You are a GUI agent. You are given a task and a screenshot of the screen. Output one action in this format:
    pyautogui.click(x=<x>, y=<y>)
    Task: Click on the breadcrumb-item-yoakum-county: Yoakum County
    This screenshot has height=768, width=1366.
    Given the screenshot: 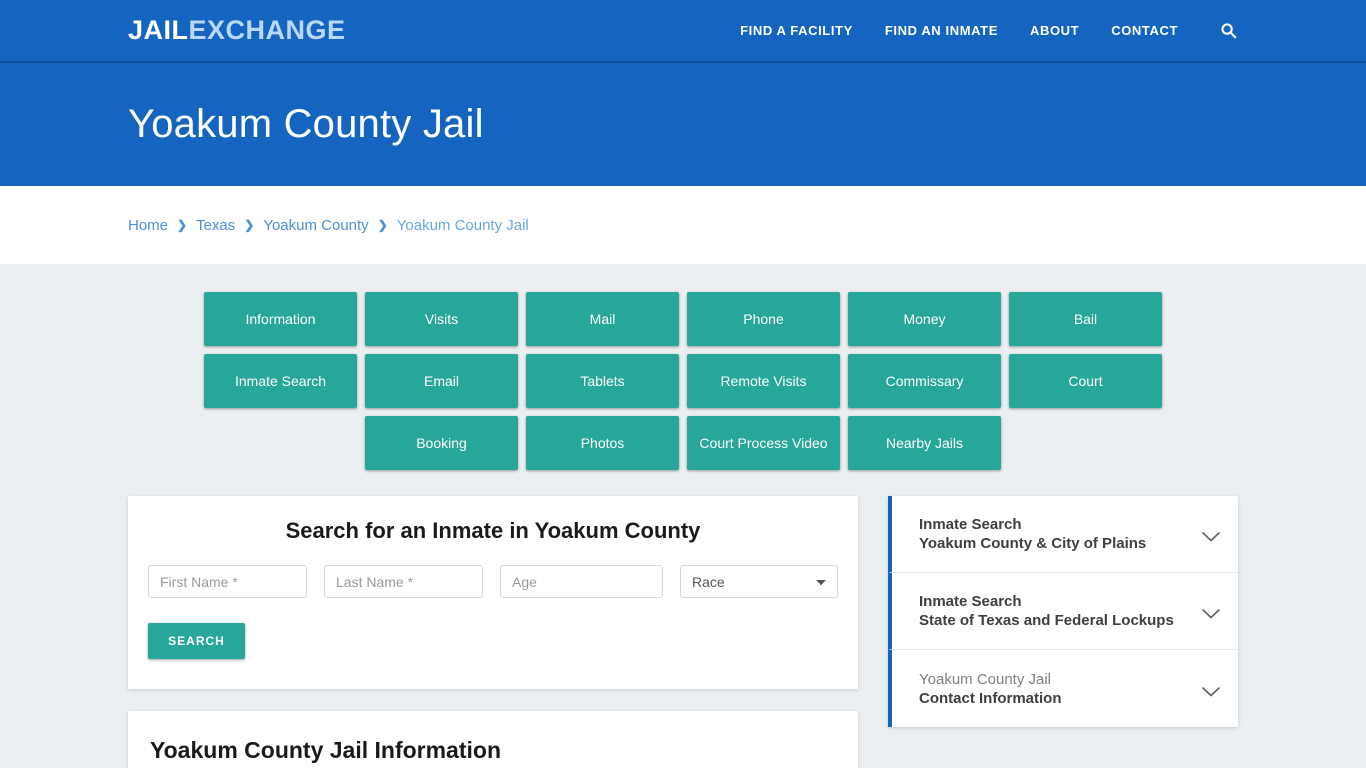 What is the action you would take?
    pyautogui.click(x=315, y=225)
    